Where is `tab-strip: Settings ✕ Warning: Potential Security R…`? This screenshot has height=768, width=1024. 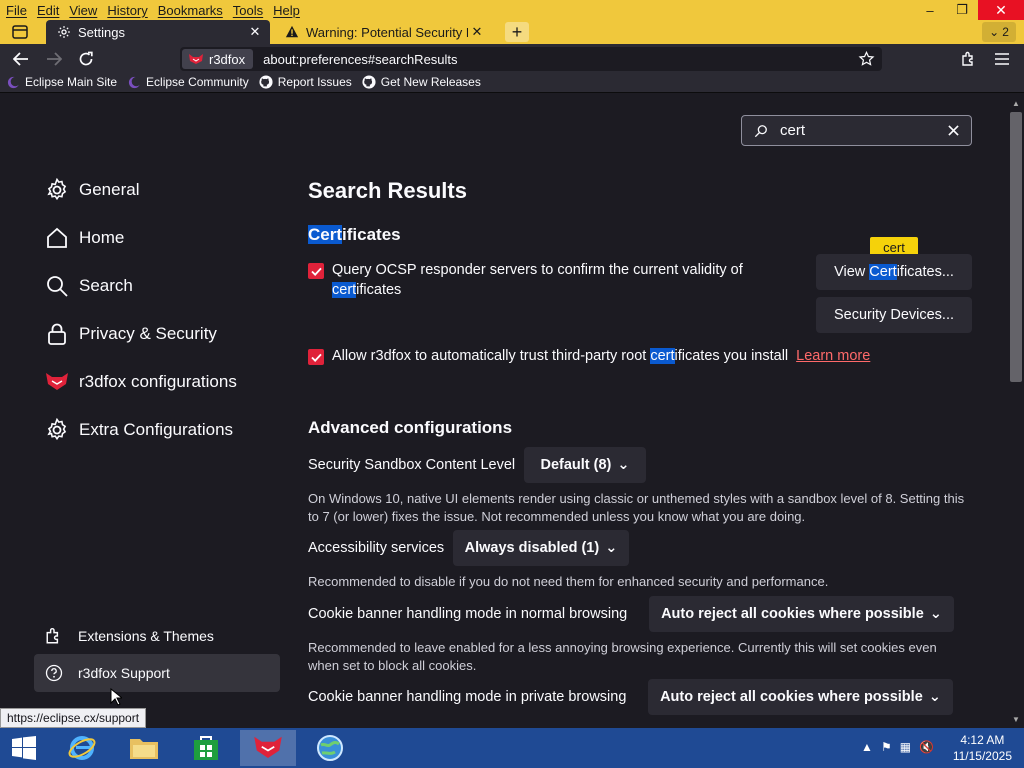 tab-strip: Settings ✕ Warning: Potential Security R… is located at coordinates (512, 32).